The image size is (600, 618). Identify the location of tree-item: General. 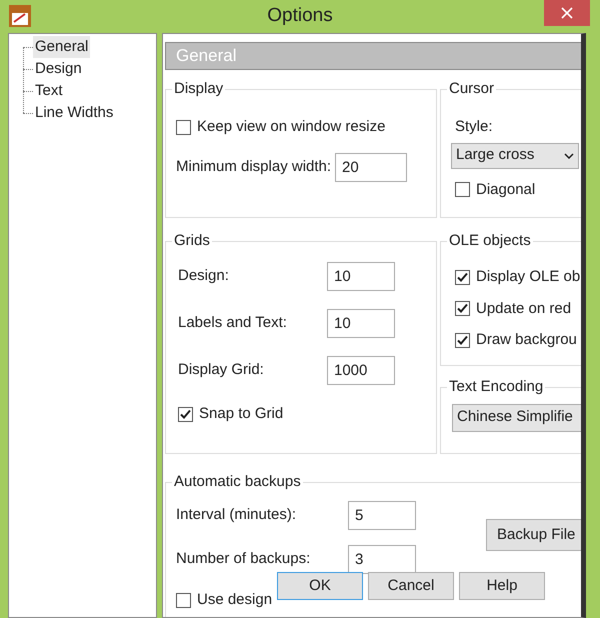
(61, 47).